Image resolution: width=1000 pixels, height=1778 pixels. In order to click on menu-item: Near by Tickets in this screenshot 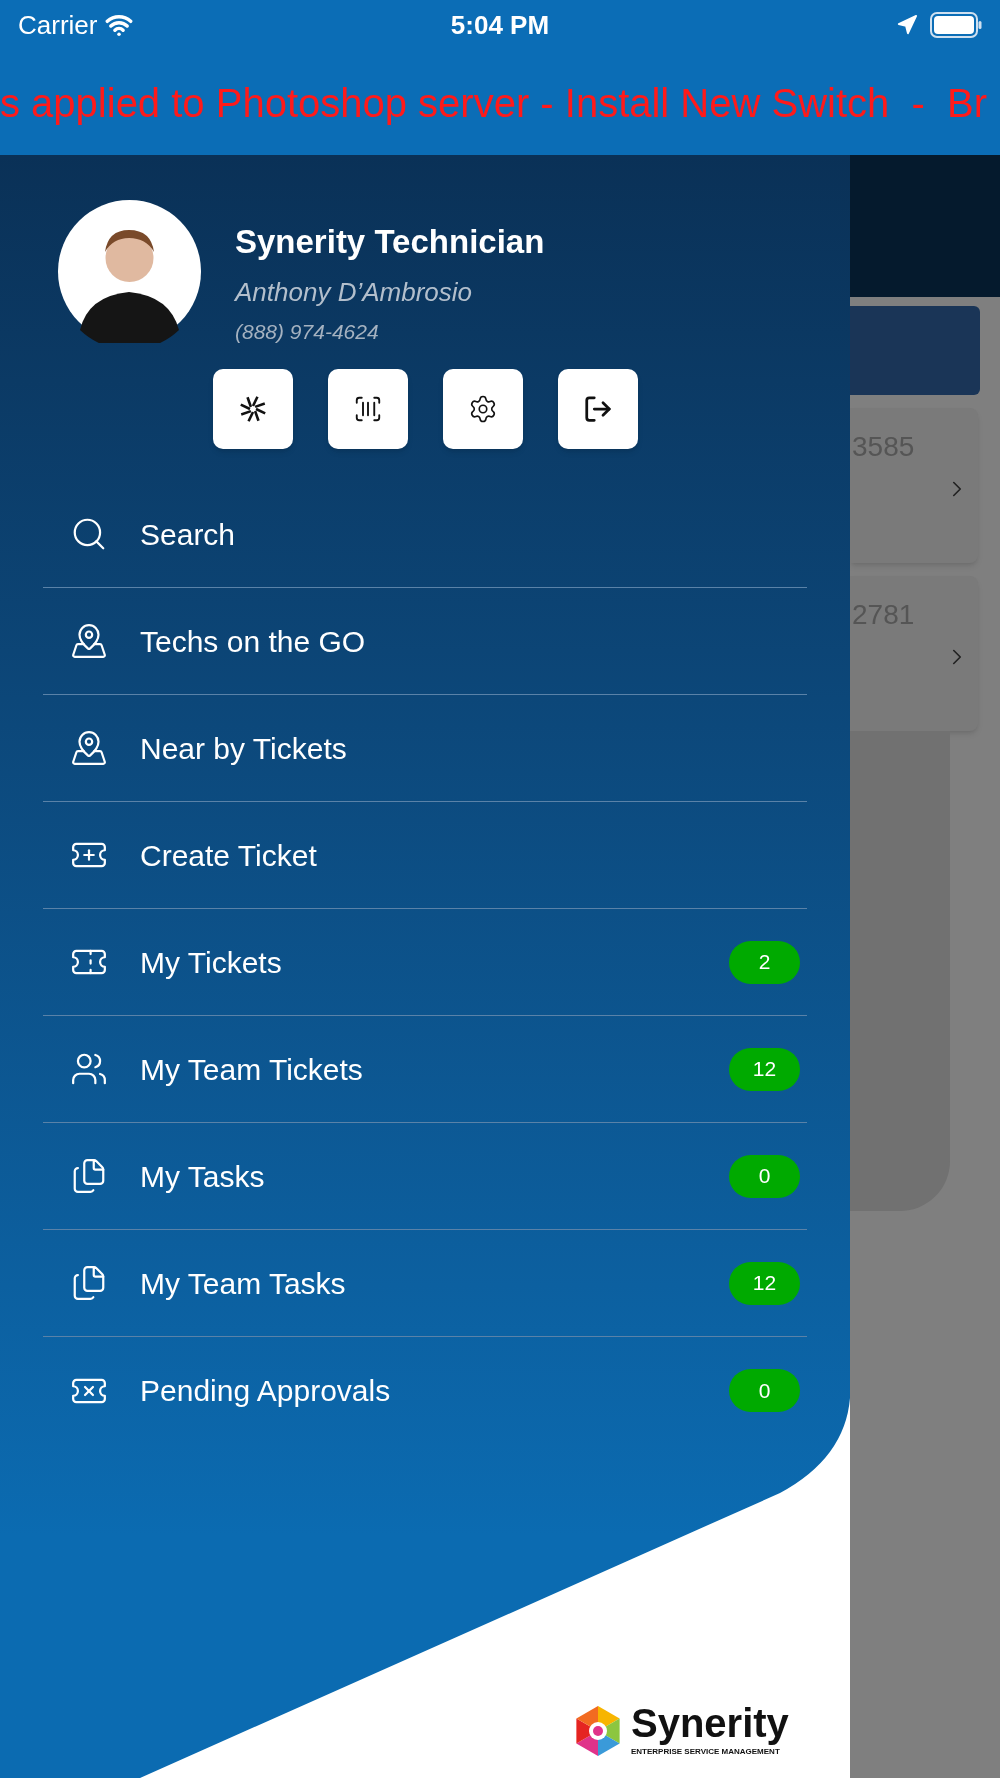, I will do `click(470, 748)`.